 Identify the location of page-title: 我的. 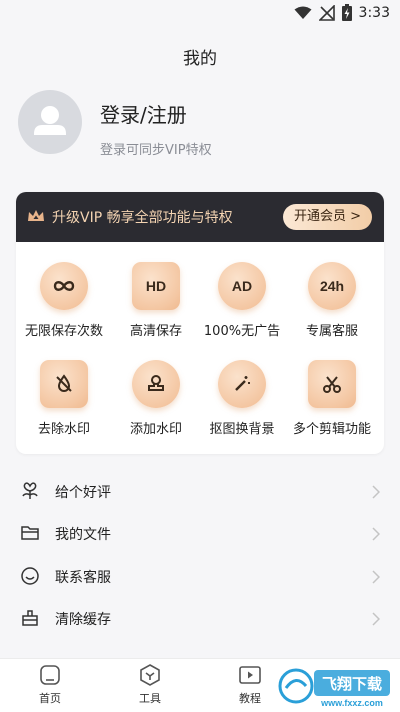
(200, 59).